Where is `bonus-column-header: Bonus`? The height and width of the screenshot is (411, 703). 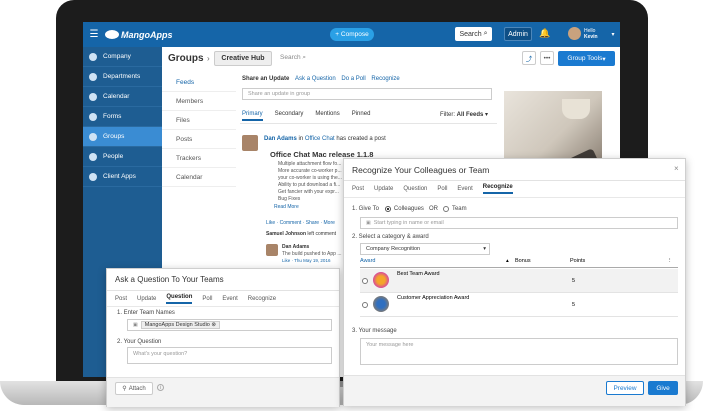 bonus-column-header: Bonus is located at coordinates (523, 261).